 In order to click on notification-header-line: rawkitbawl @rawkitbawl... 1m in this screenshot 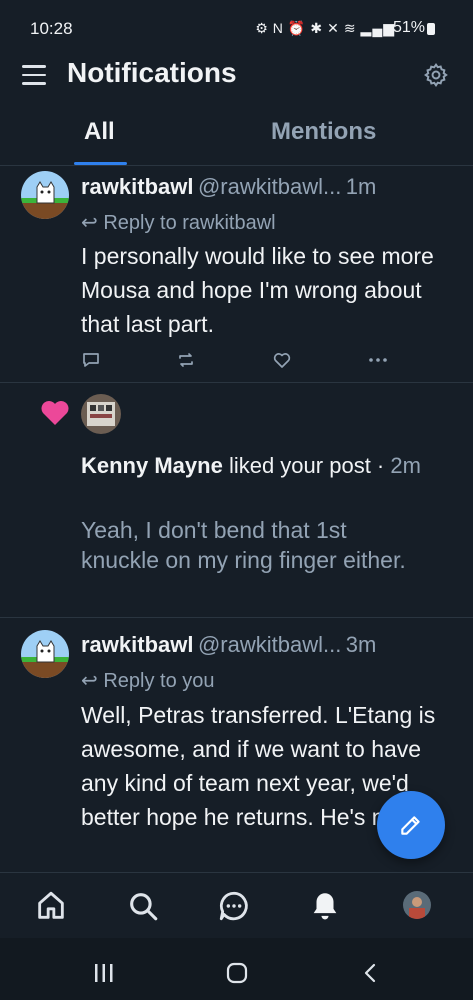, I will do `click(228, 187)`.